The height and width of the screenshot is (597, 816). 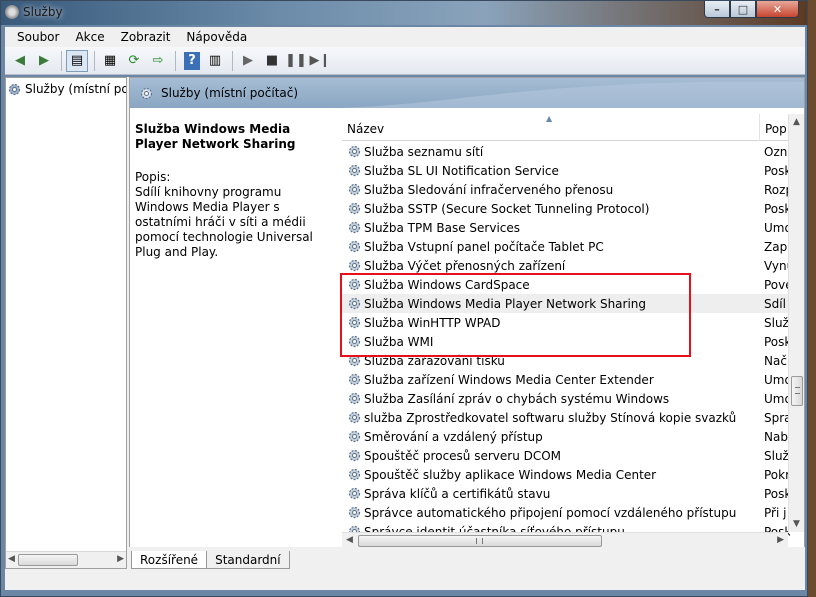 I want to click on service-description: Zapi, so click(x=777, y=246).